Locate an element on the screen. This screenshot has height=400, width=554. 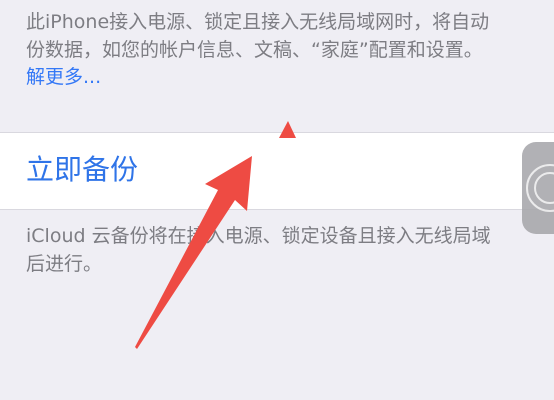
backup-footer-line-1: iCloud 云备份将在接入电源、锁定设备且接入无线局域 is located at coordinates (258, 236).